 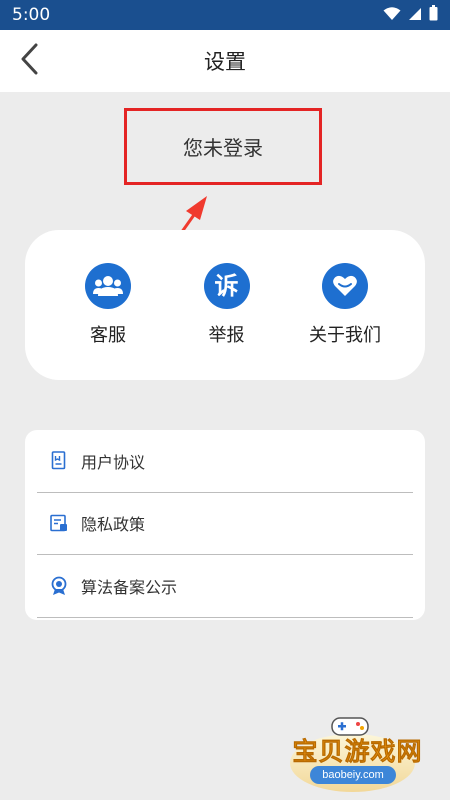 I want to click on privacy-doc-icon, so click(x=59, y=523).